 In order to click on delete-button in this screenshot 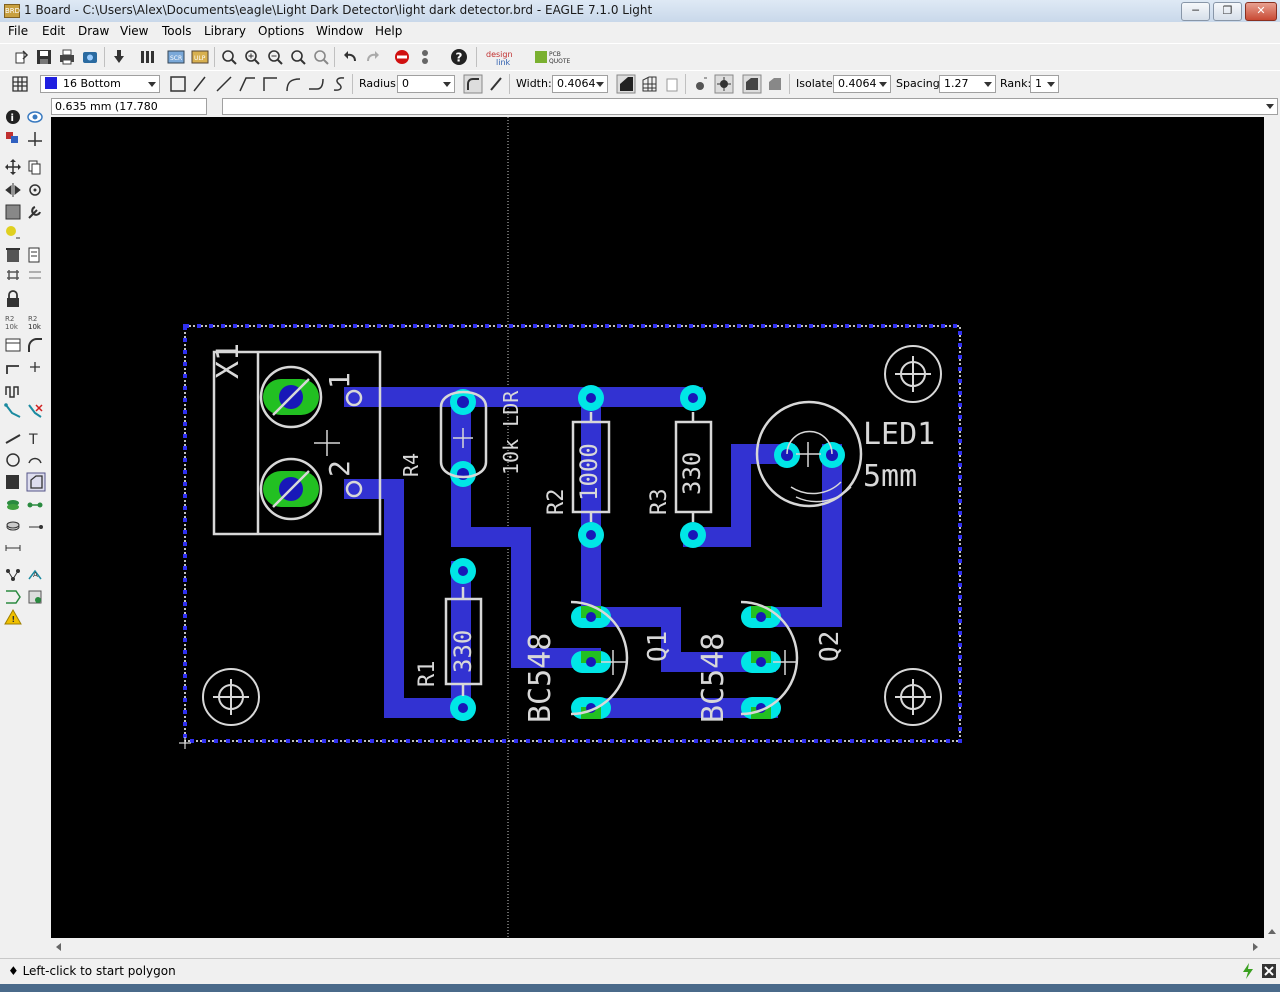, I will do `click(13, 255)`.